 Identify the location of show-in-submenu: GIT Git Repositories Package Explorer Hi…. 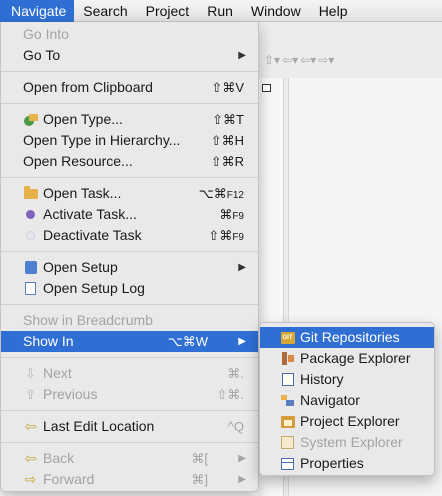
(347, 399).